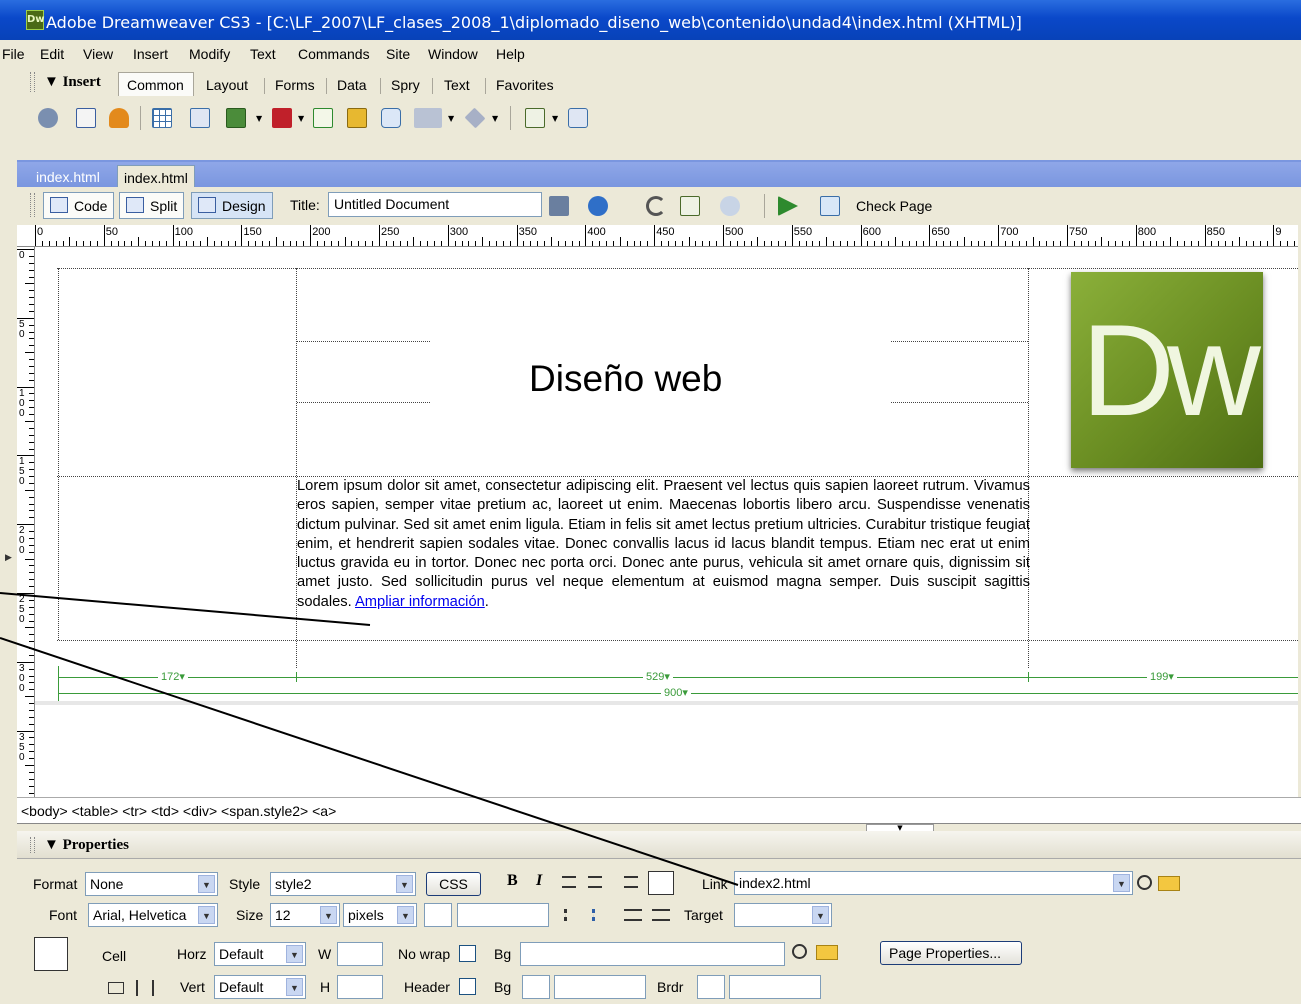 This screenshot has height=1004, width=1301. I want to click on image-icon, so click(236, 118).